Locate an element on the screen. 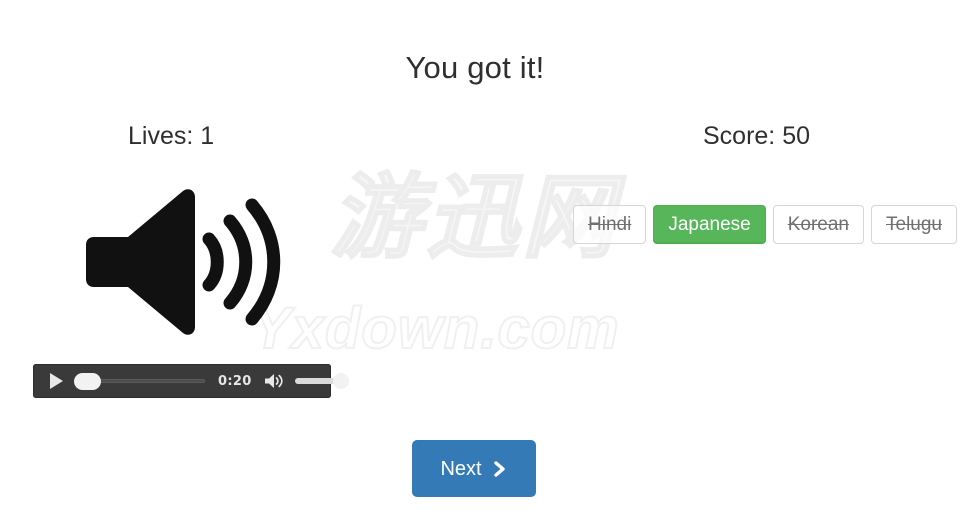  next-button: Next is located at coordinates (474, 468).